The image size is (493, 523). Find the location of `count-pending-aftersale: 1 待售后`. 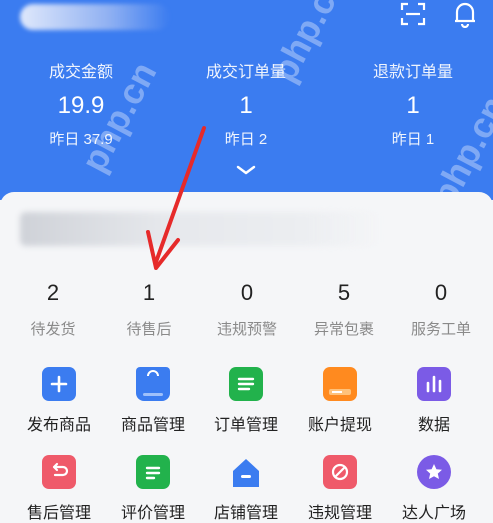

count-pending-aftersale: 1 待售后 is located at coordinates (149, 309).